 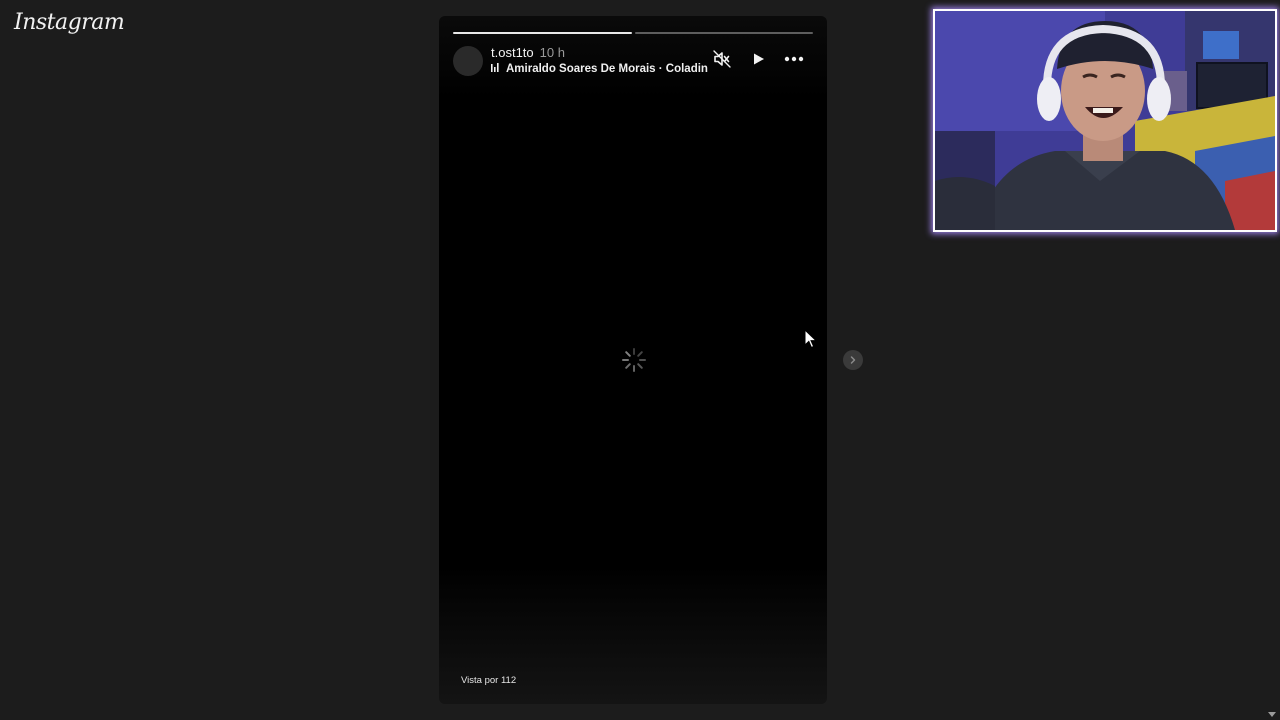 What do you see at coordinates (607, 69) in the screenshot?
I see `story-music-text: Amiraldo Soares De Morais · Coladinha` at bounding box center [607, 69].